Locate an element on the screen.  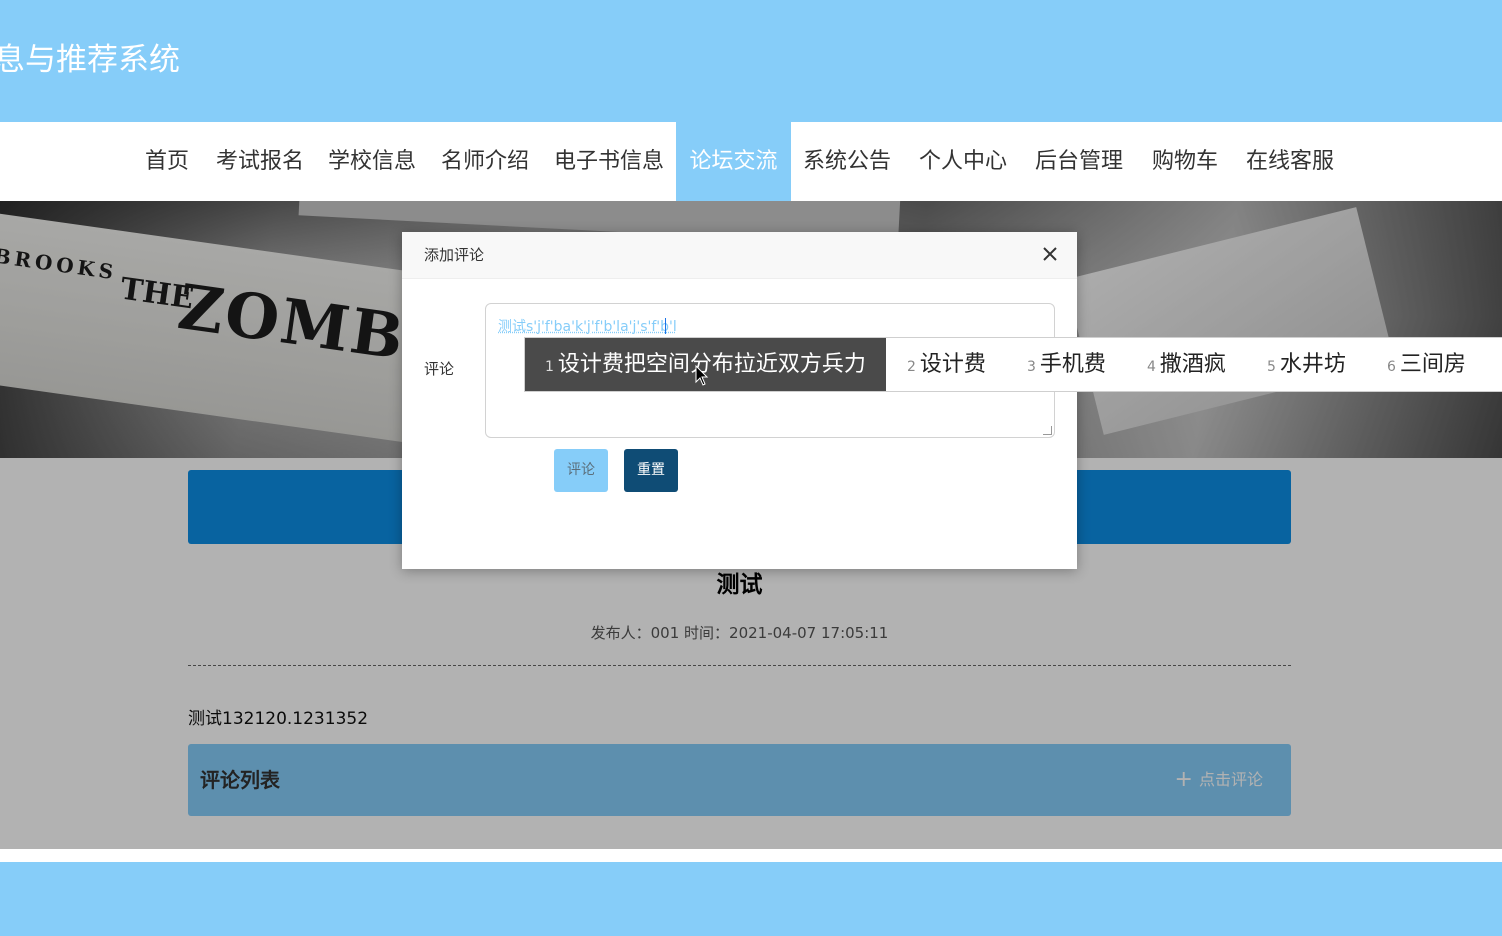
site-title: 息与推荐系统 is located at coordinates (90, 60).